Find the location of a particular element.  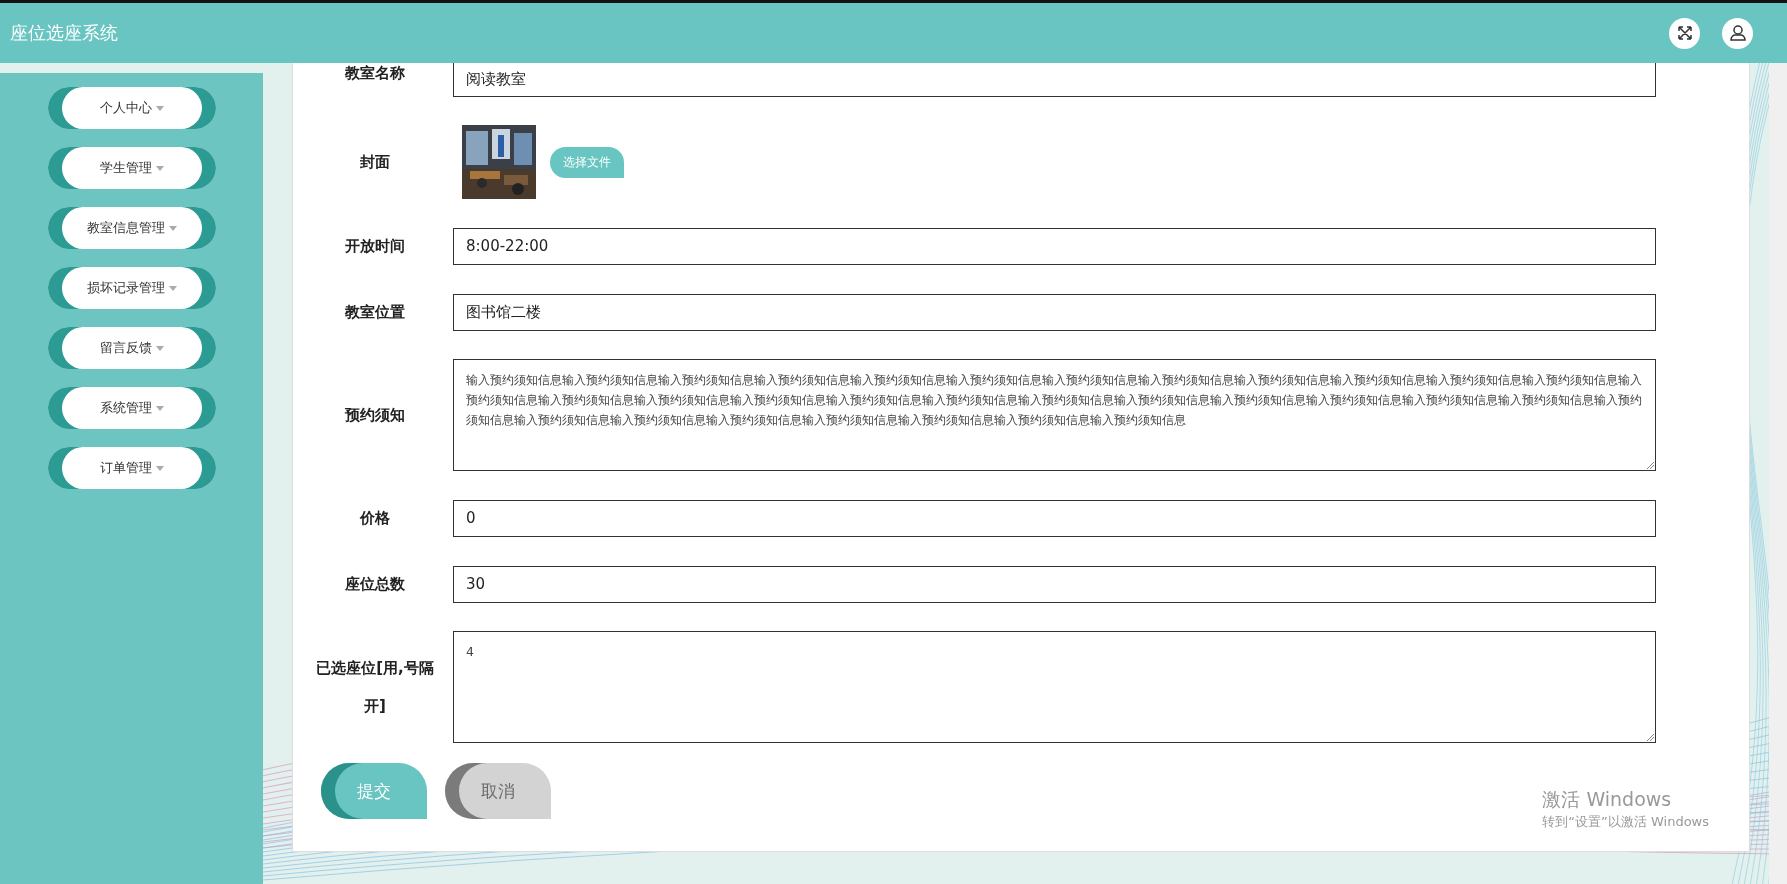

expand-icon is located at coordinates (1684, 33).